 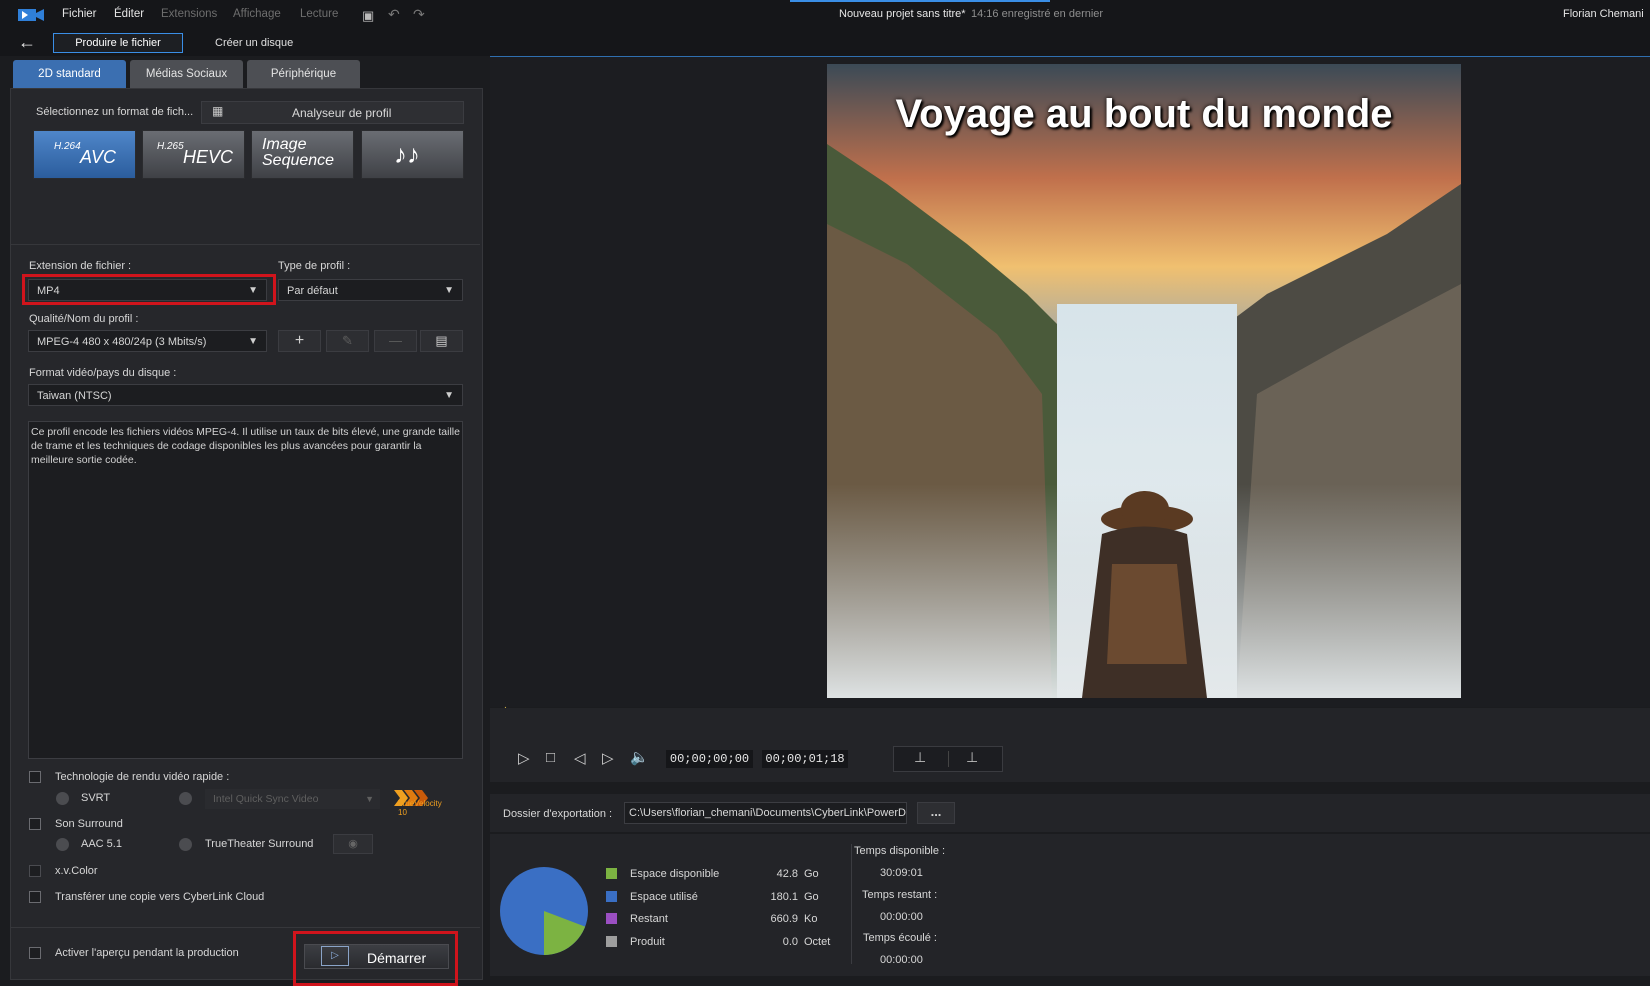 I want to click on render-icon: ▷, so click(x=335, y=956).